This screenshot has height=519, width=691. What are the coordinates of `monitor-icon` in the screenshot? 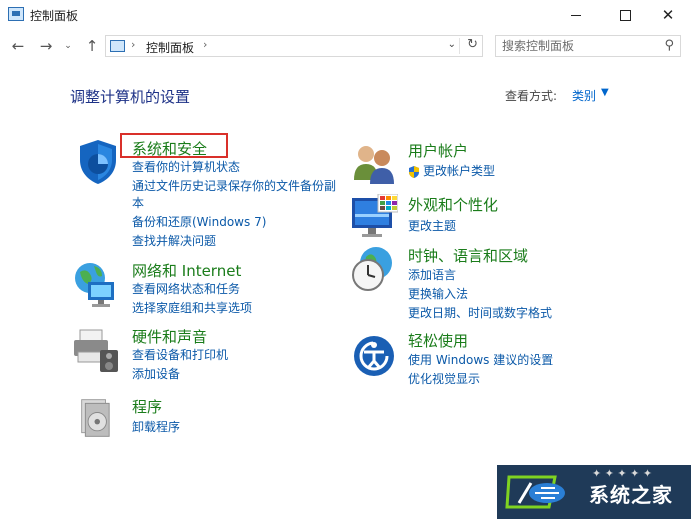 It's located at (375, 215).